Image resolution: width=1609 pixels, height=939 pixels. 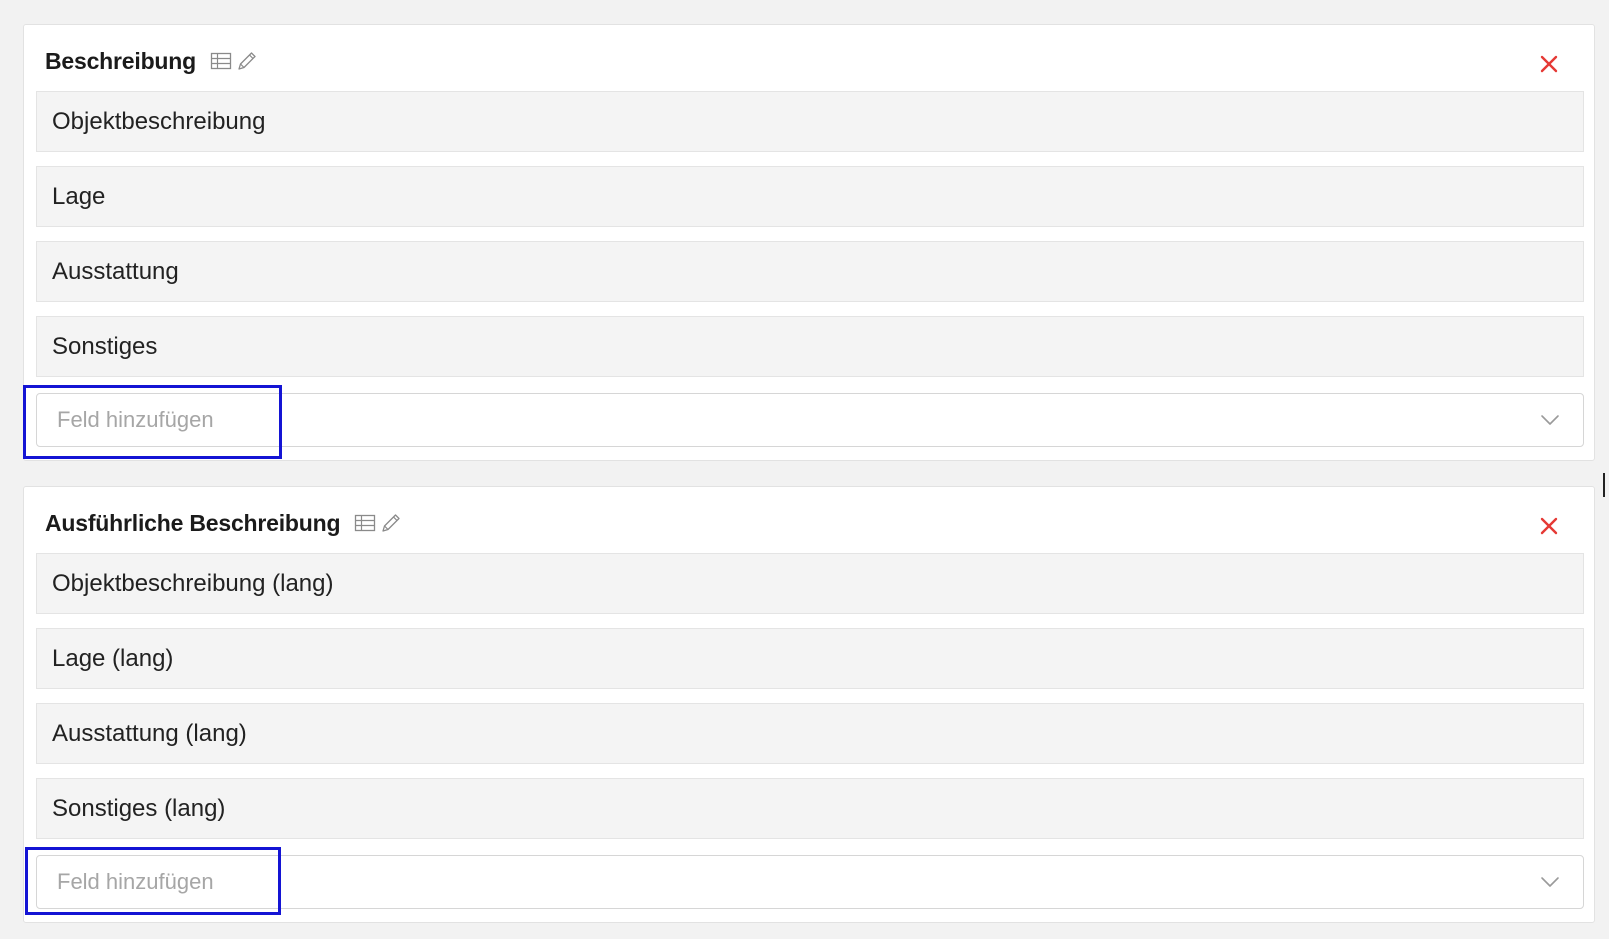 I want to click on field-item: Objektbeschreibung (lang), so click(x=810, y=583).